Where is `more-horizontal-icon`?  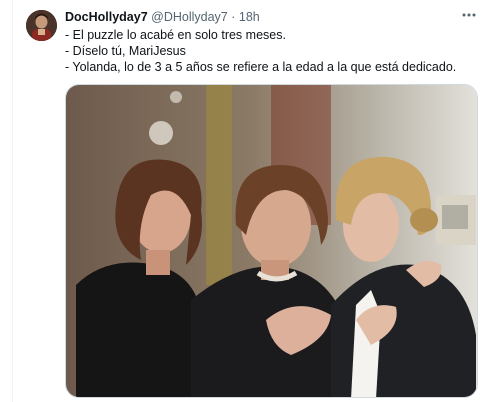
more-horizontal-icon is located at coordinates (469, 15).